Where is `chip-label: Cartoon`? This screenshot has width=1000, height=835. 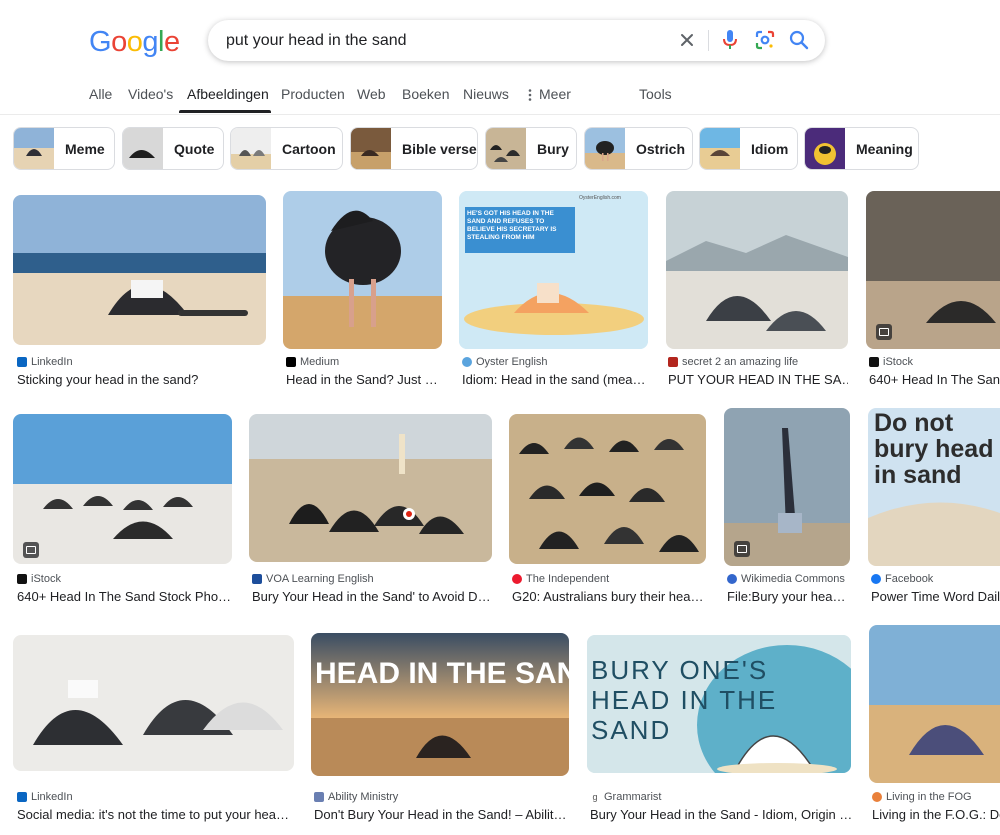 chip-label: Cartoon is located at coordinates (309, 148).